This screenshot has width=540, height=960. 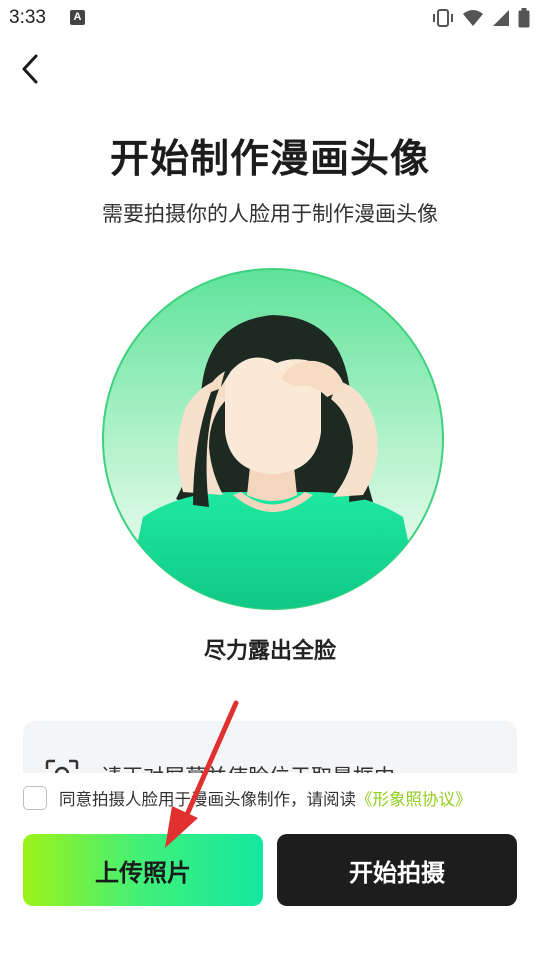 What do you see at coordinates (414, 798) in the screenshot?
I see `agreement-link: 《形象照协议》` at bounding box center [414, 798].